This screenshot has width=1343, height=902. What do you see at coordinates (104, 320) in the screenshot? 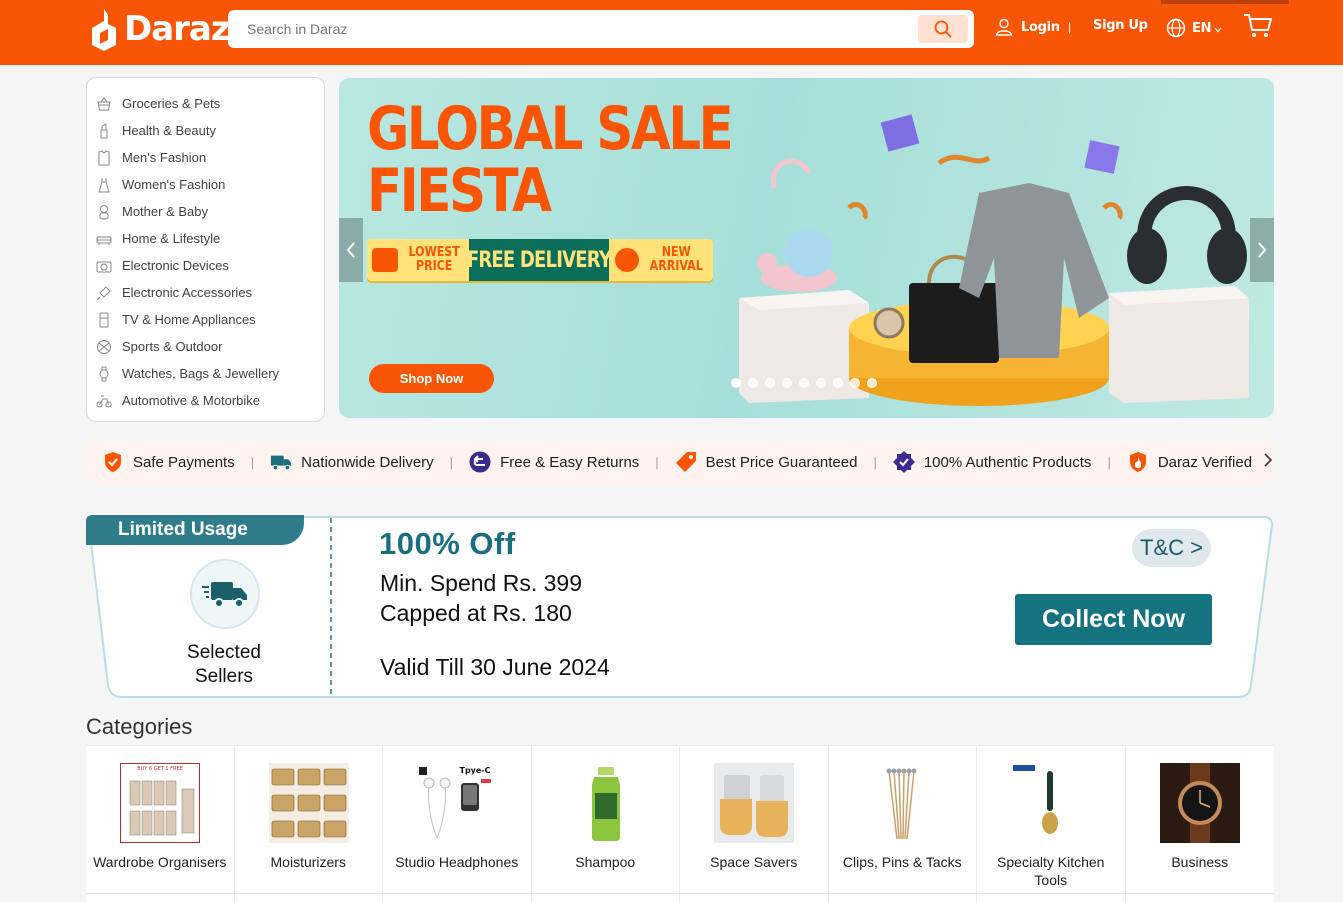
I see `fridge-icon` at bounding box center [104, 320].